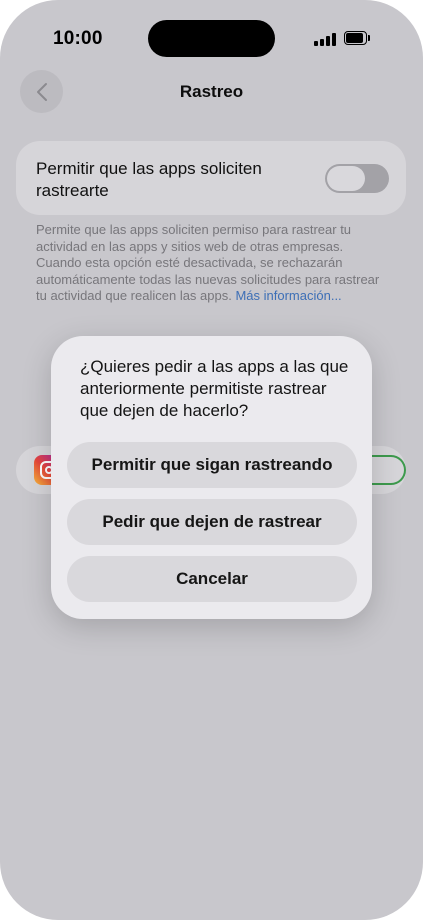 The width and height of the screenshot is (423, 920). I want to click on status-bar: 10:00, so click(211, 35).